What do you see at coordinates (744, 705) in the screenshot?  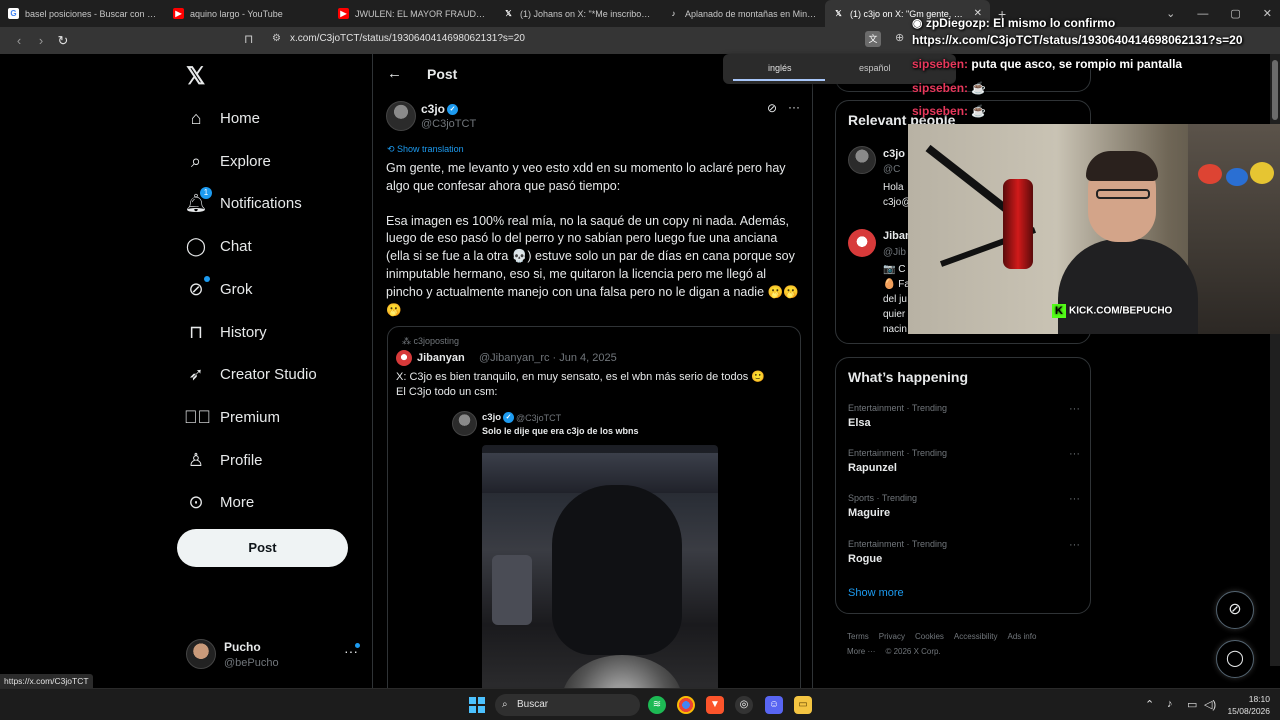 I see `obs-icon: ◎` at bounding box center [744, 705].